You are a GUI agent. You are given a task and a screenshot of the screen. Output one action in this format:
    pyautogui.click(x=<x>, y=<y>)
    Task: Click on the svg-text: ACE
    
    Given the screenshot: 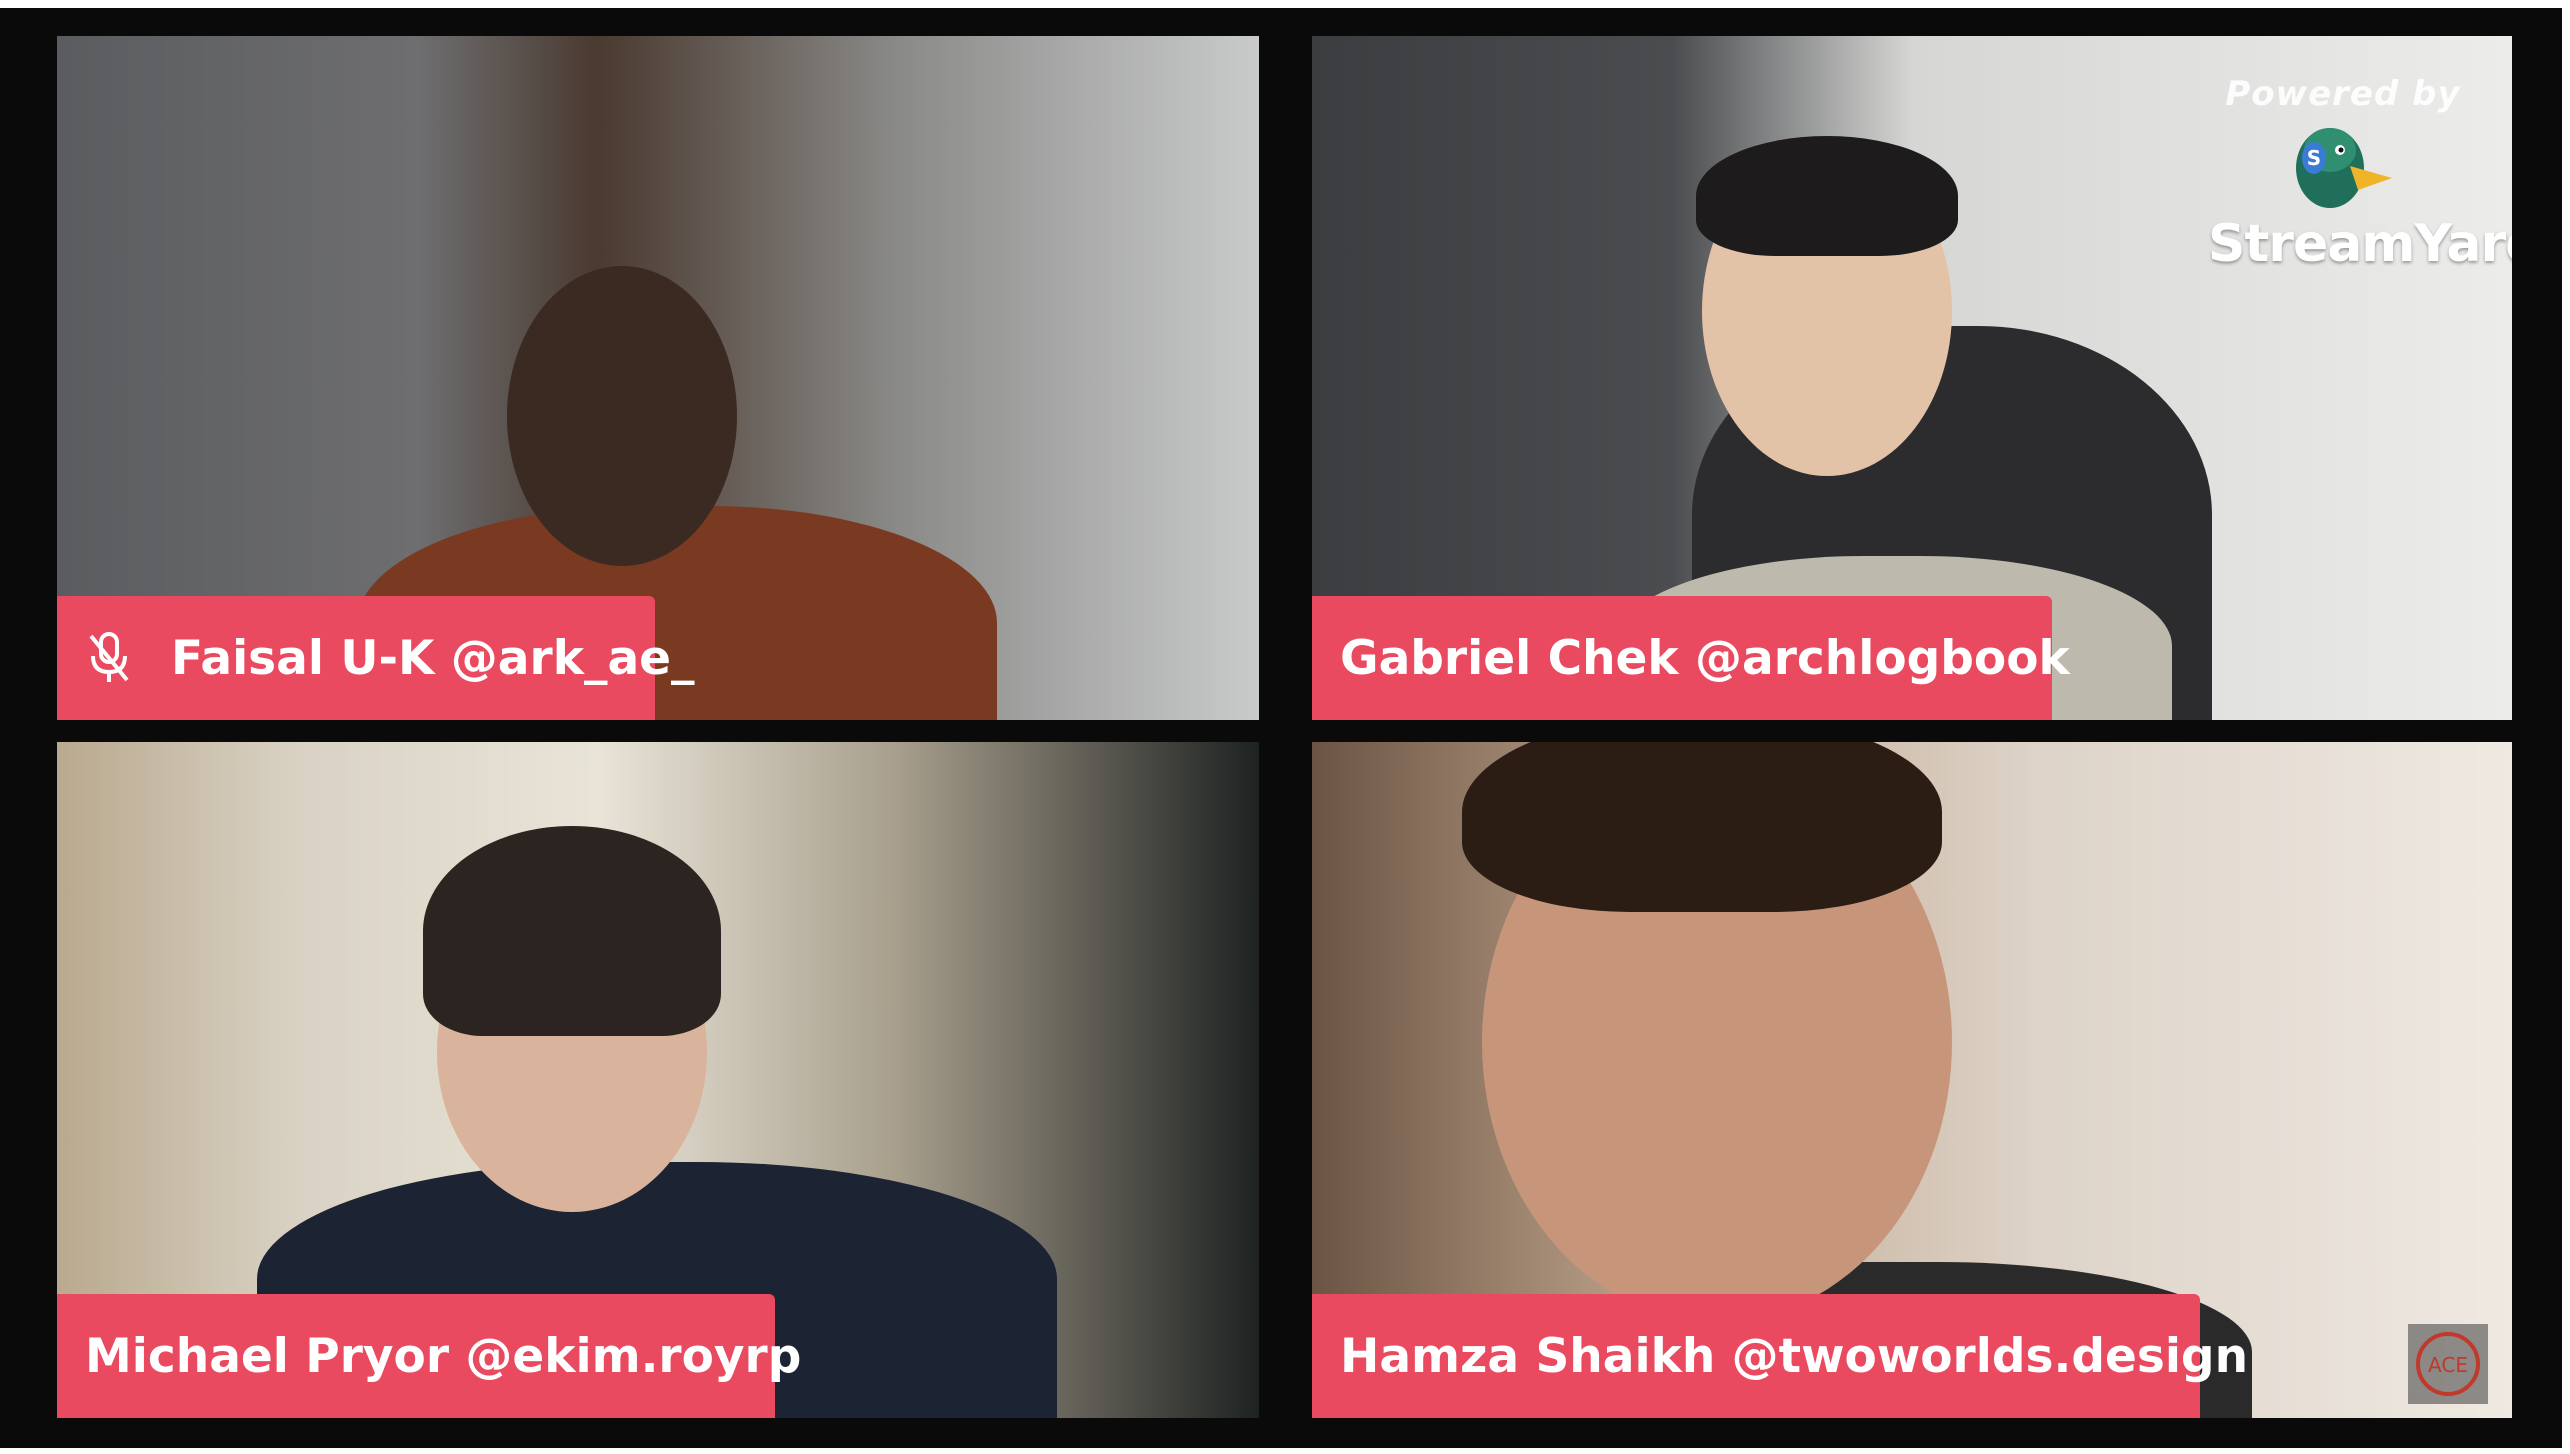 What is the action you would take?
    pyautogui.click(x=2448, y=1365)
    